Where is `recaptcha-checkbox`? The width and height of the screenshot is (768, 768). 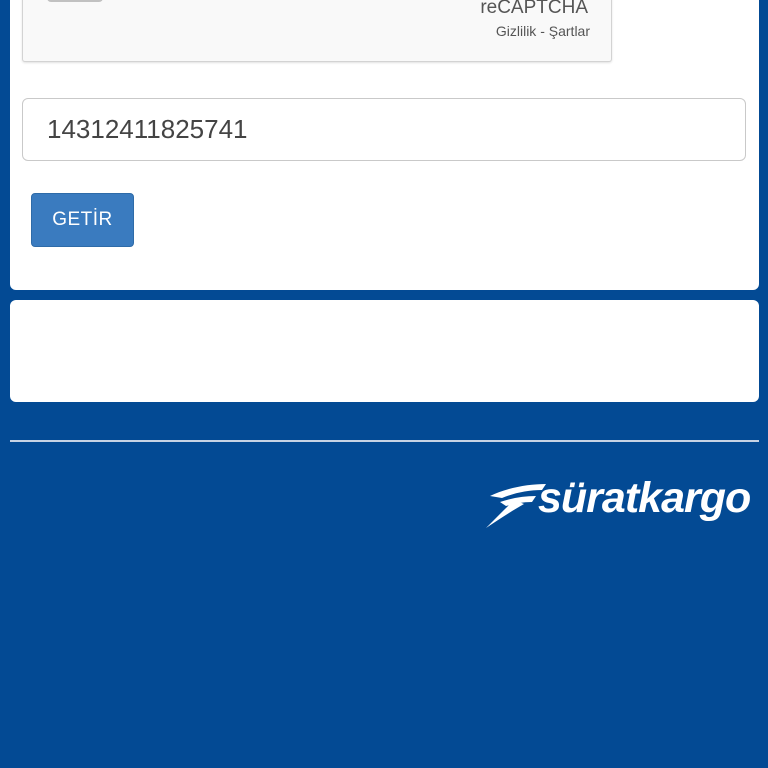 recaptcha-checkbox is located at coordinates (75, 1).